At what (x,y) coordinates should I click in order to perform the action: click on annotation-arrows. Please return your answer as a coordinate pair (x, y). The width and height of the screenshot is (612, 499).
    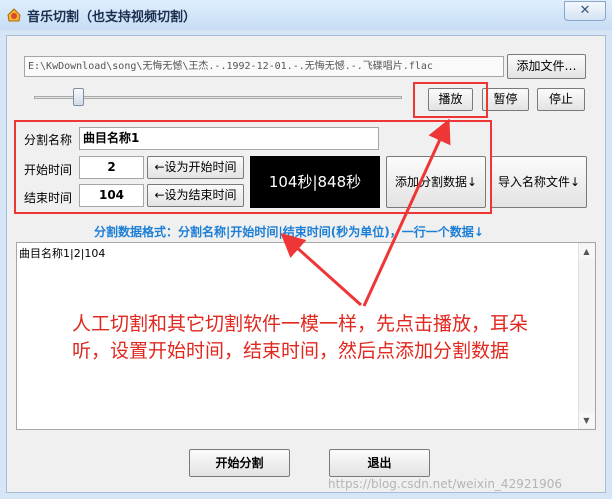
    Looking at the image, I should click on (365, 212).